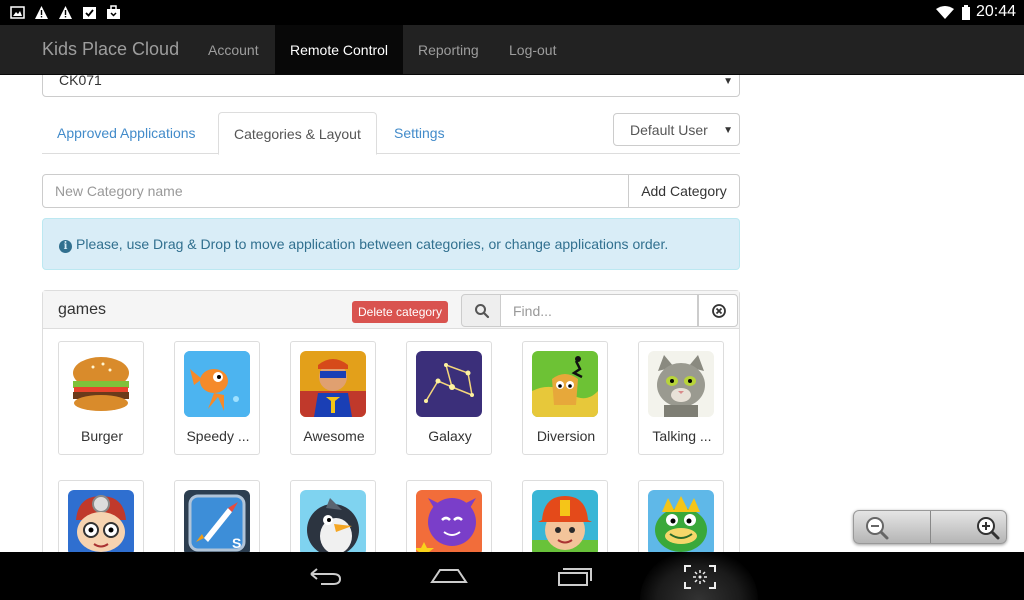 Image resolution: width=1024 pixels, height=600 pixels. I want to click on penguin-app-icon, so click(333, 521).